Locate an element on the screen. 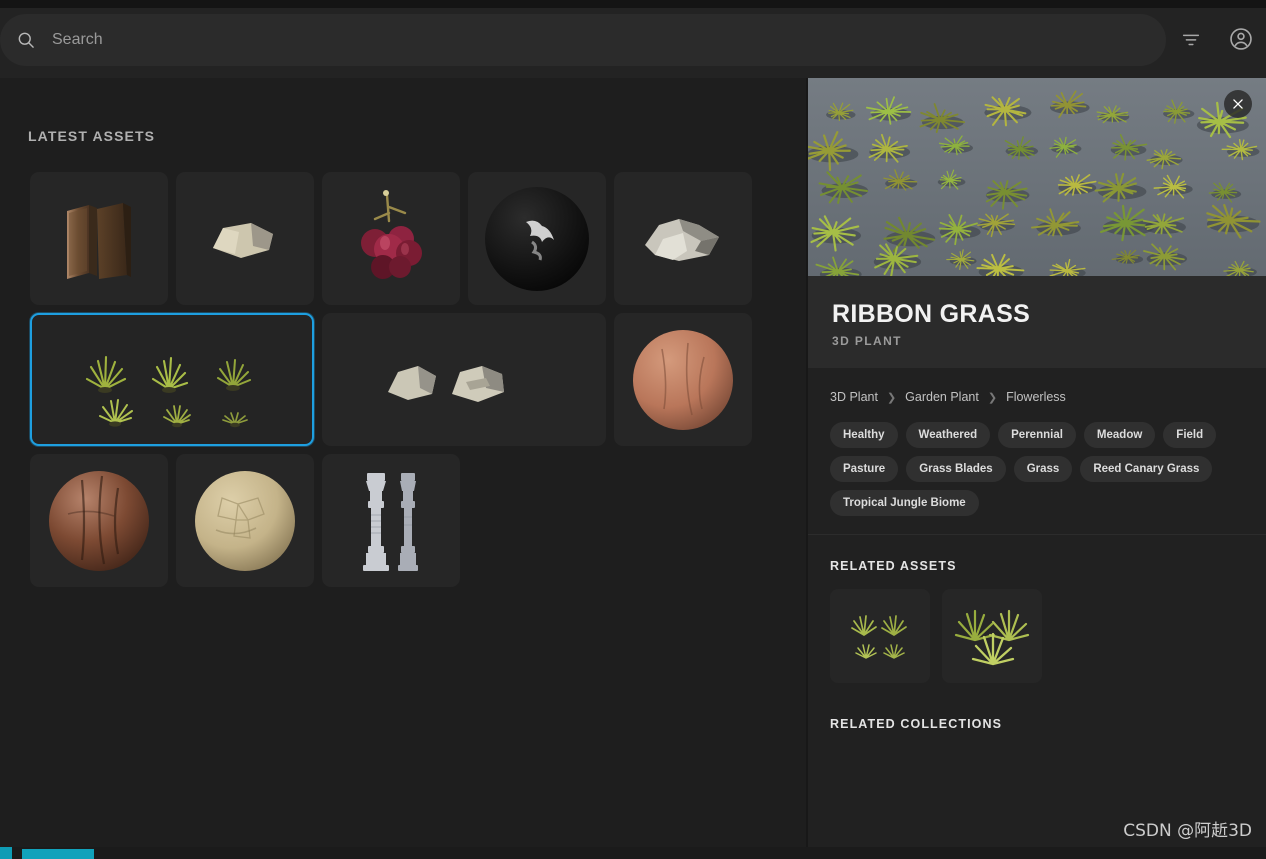 Image resolution: width=1266 pixels, height=859 pixels. account-circle-icon is located at coordinates (1241, 39).